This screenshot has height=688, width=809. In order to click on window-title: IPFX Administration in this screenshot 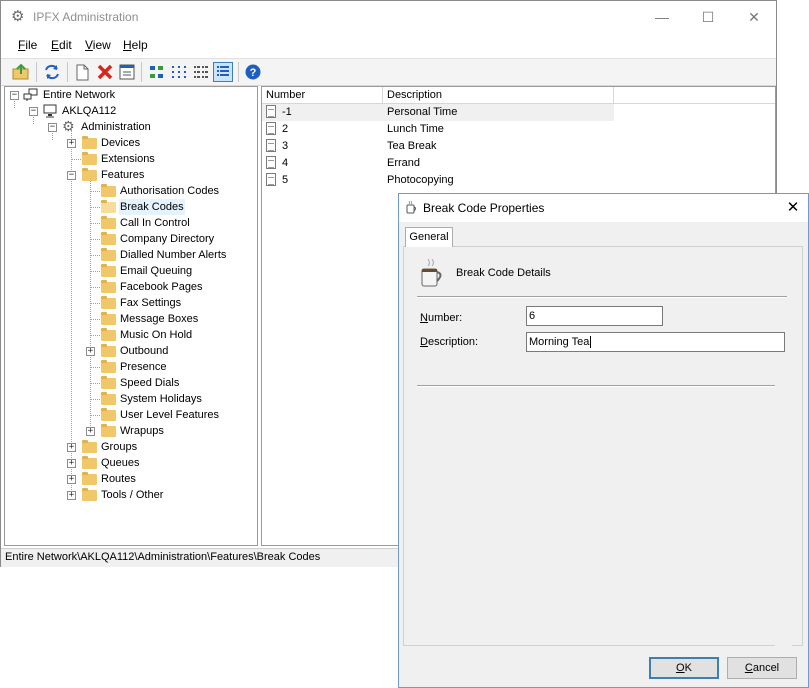, I will do `click(86, 17)`.